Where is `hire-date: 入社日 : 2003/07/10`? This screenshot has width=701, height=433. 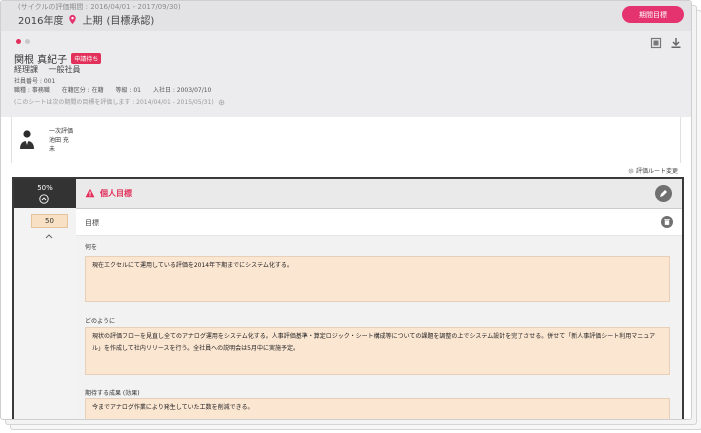
hire-date: 入社日 : 2003/07/10 is located at coordinates (182, 90).